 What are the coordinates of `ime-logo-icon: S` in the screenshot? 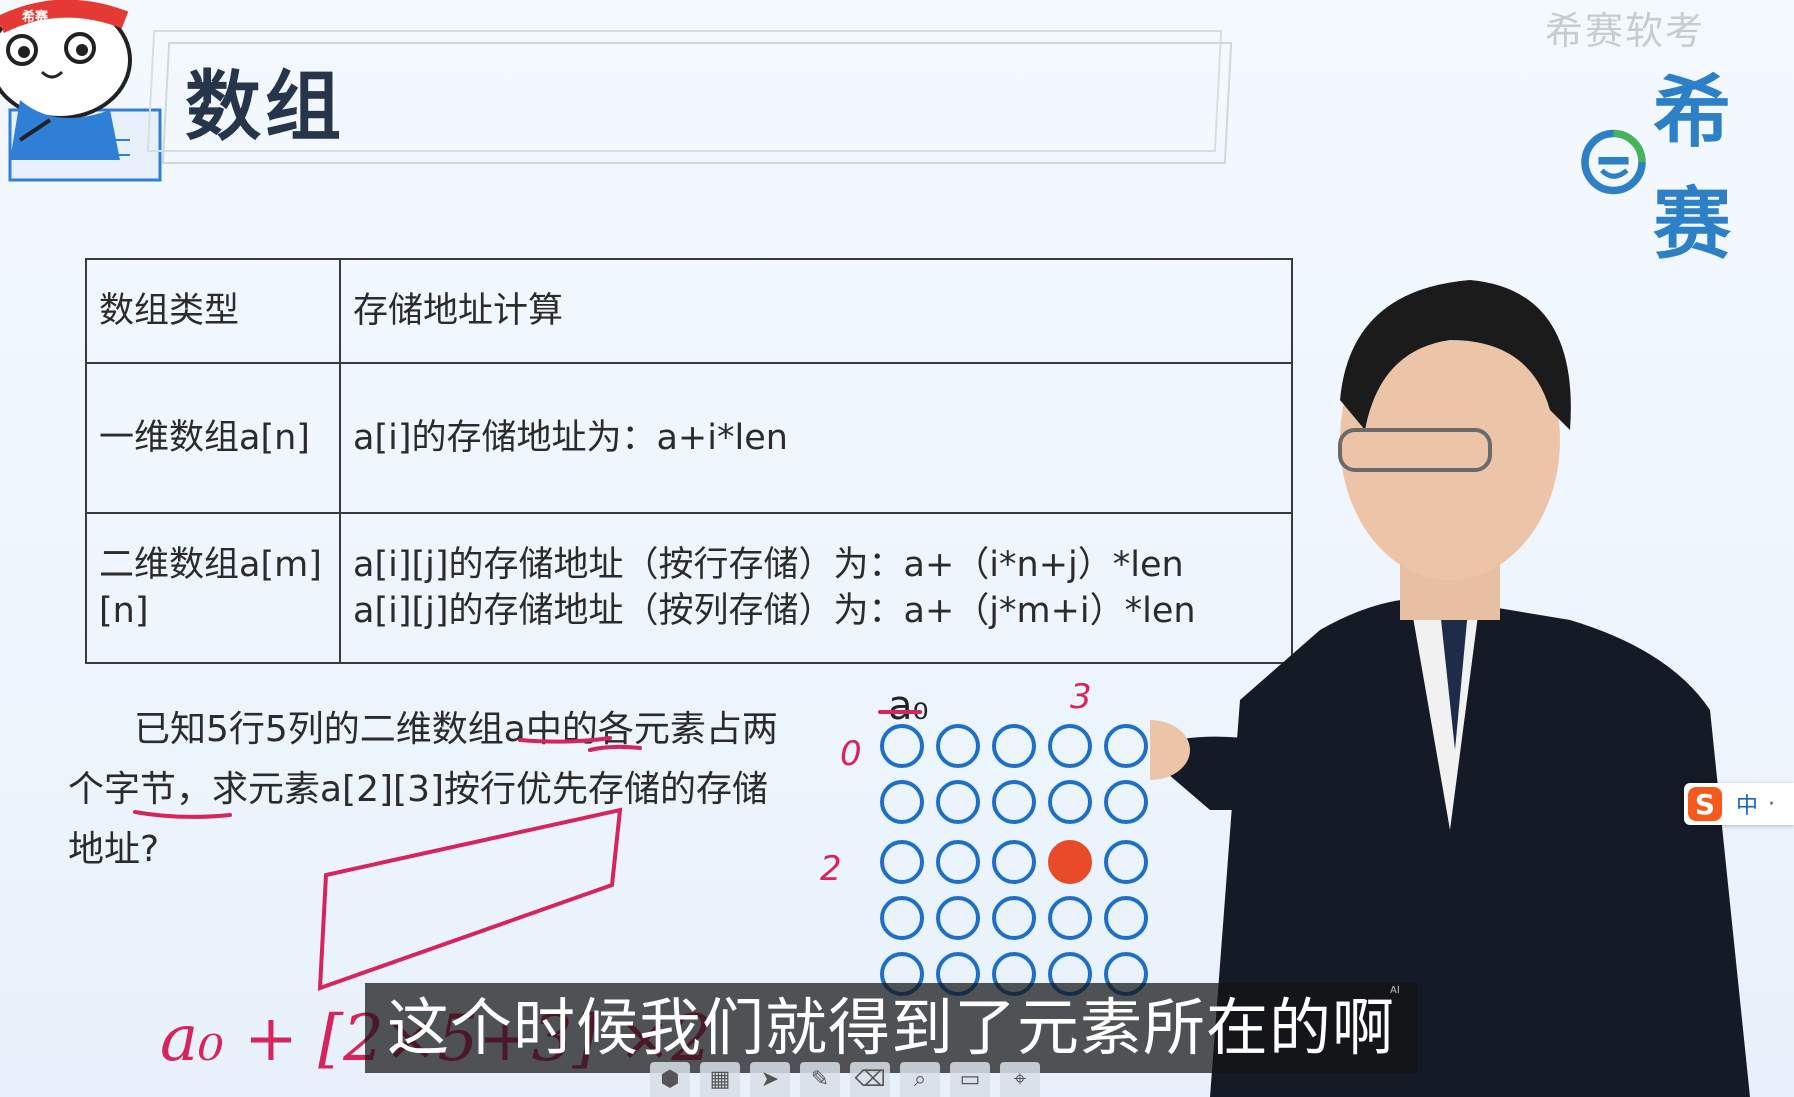 It's located at (1705, 804).